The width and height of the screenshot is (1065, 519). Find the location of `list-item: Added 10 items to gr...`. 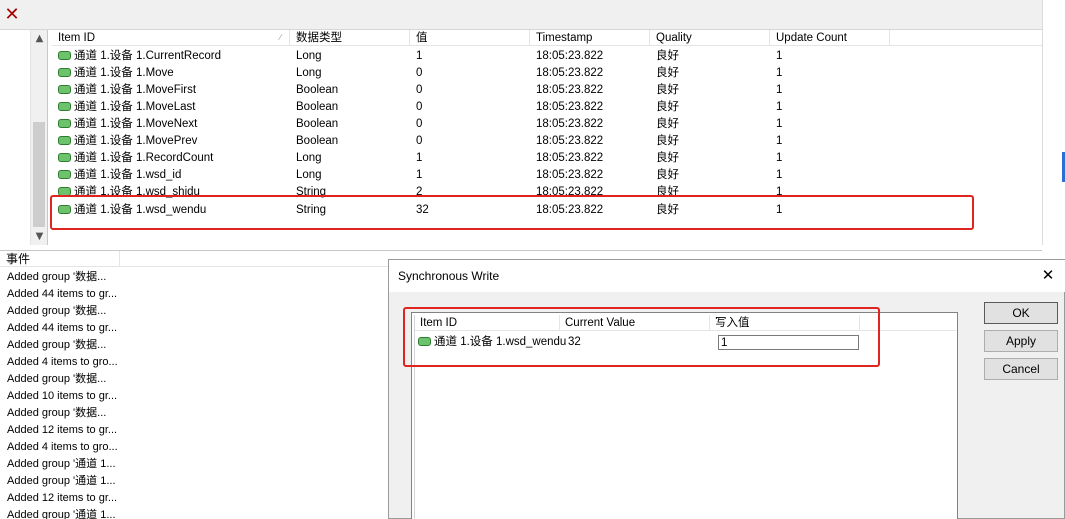

list-item: Added 10 items to gr... is located at coordinates (64, 396).